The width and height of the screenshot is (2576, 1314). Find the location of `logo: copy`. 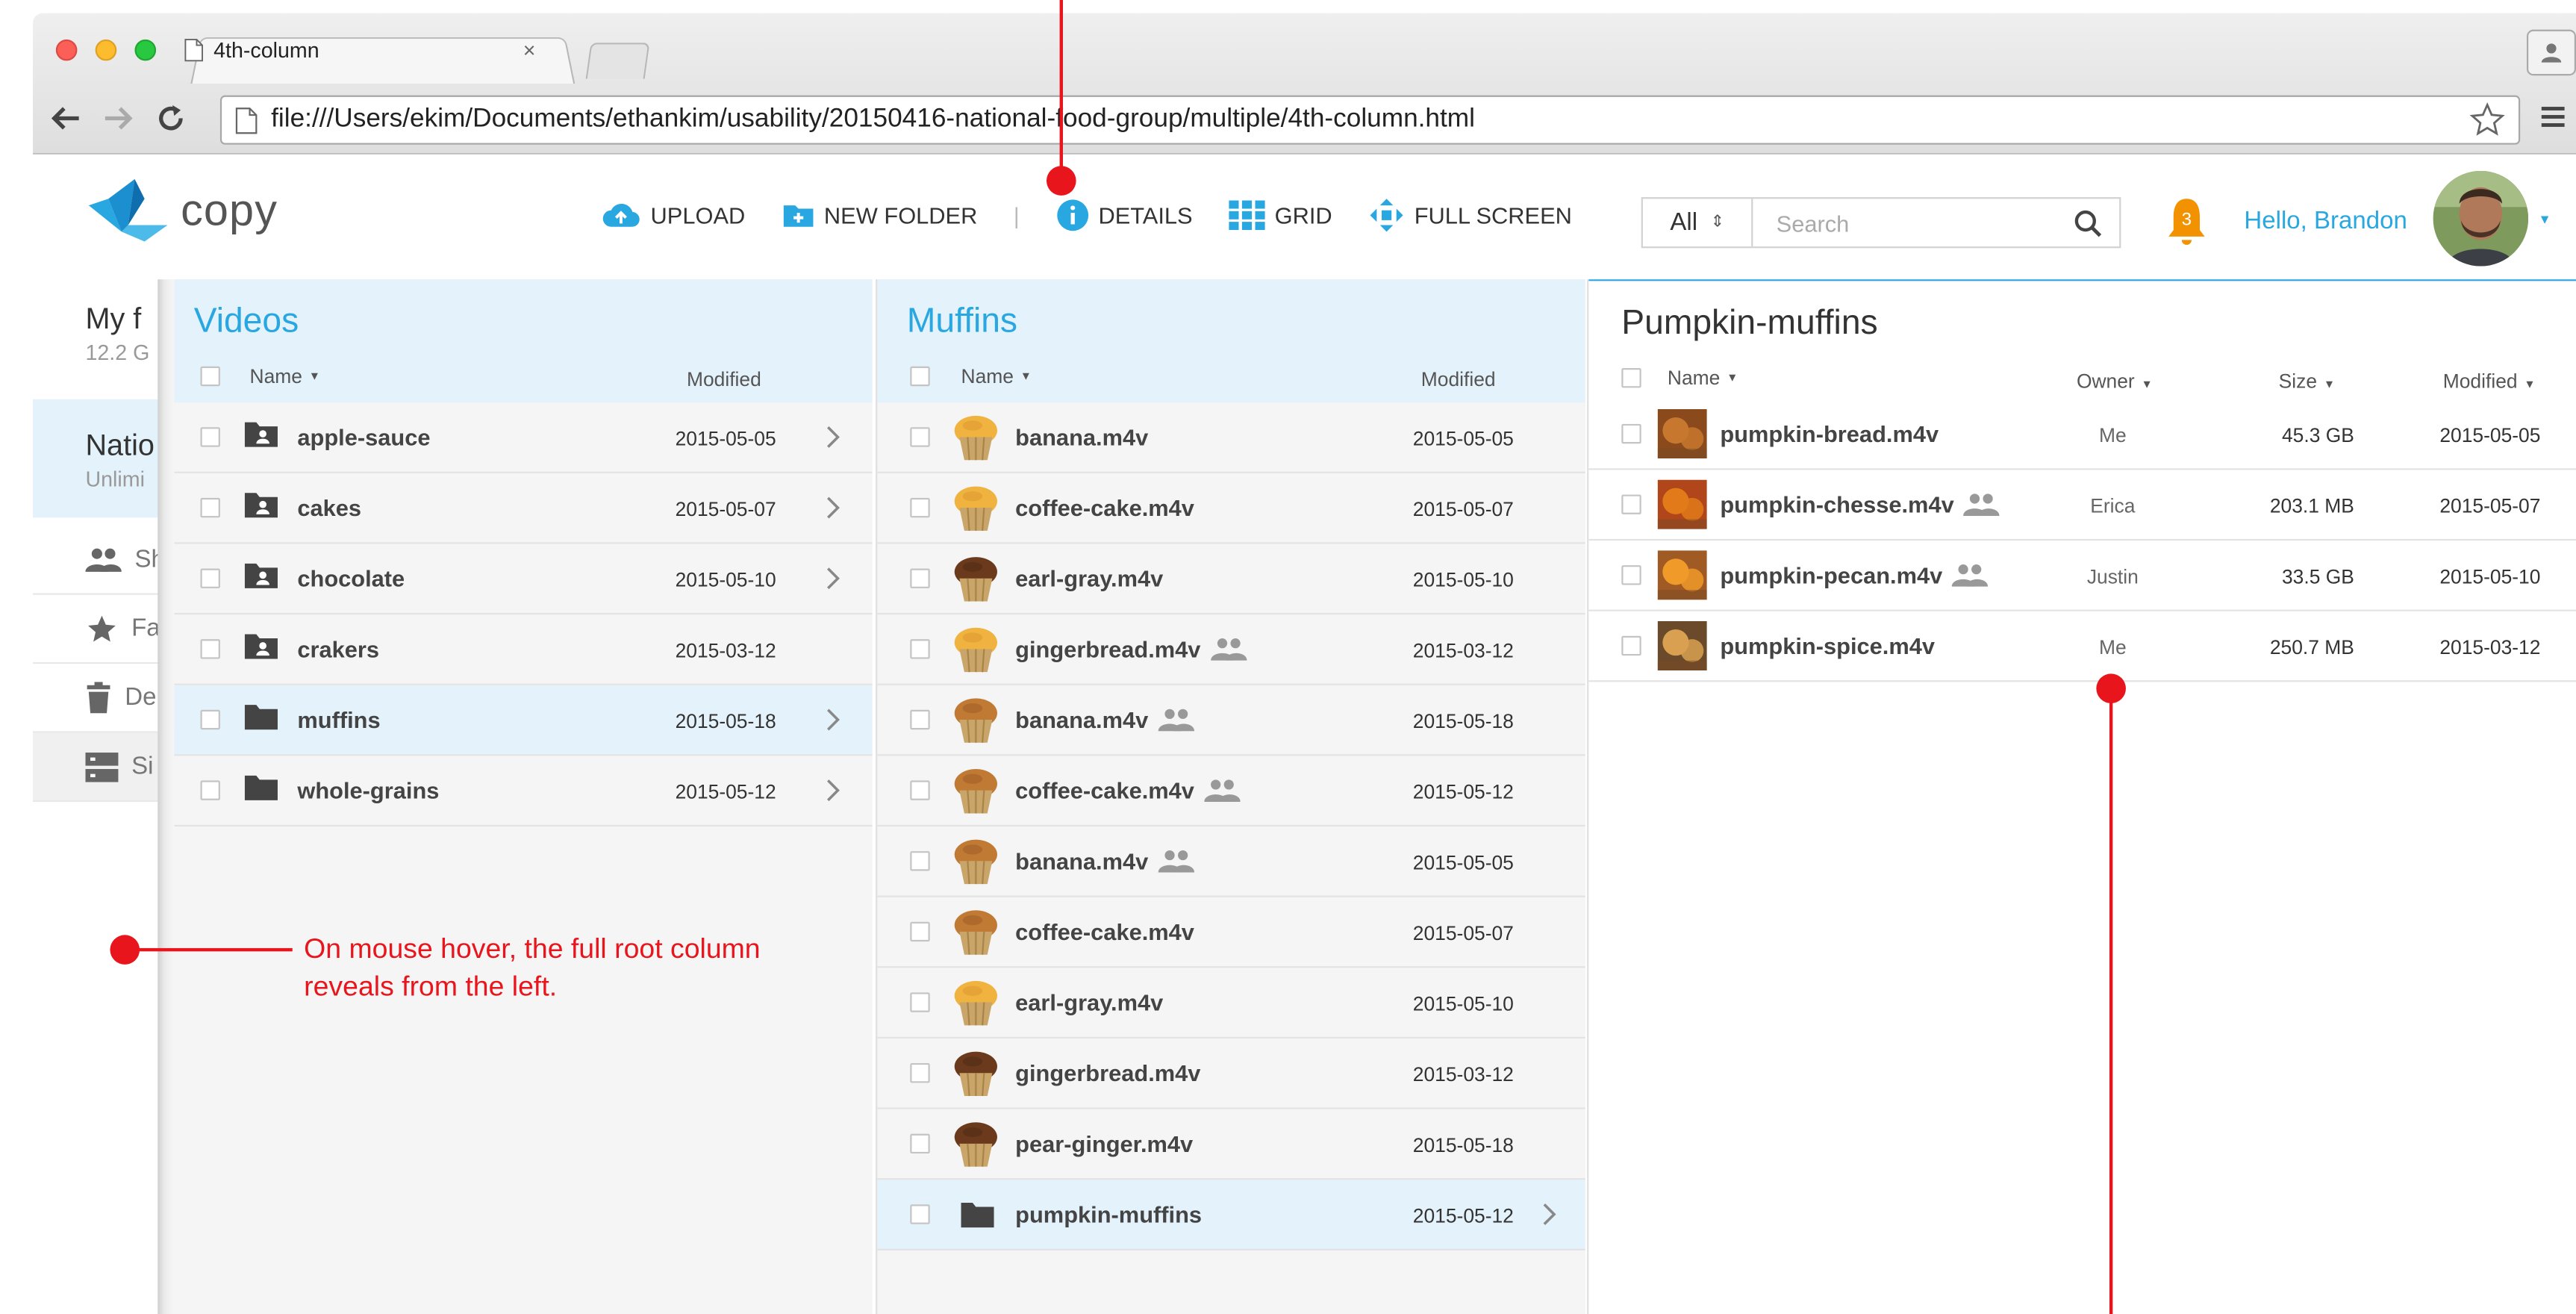

logo: copy is located at coordinates (181, 209).